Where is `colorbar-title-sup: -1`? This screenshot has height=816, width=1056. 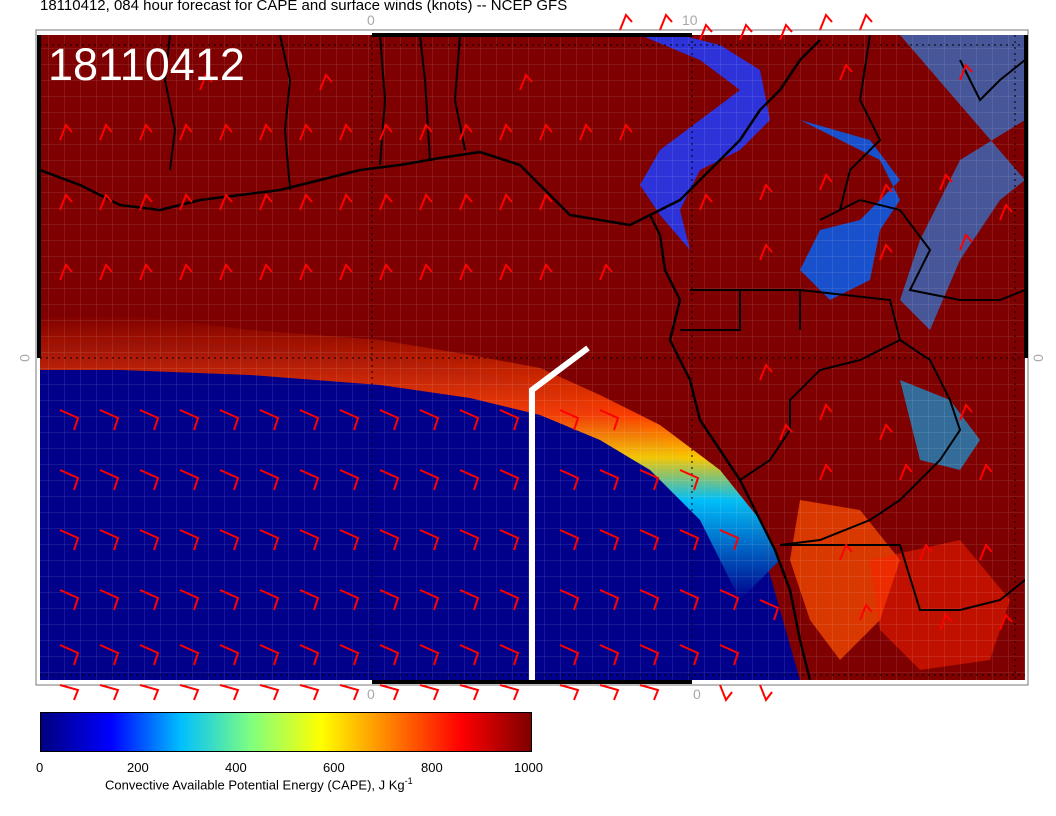 colorbar-title-sup: -1 is located at coordinates (408, 781).